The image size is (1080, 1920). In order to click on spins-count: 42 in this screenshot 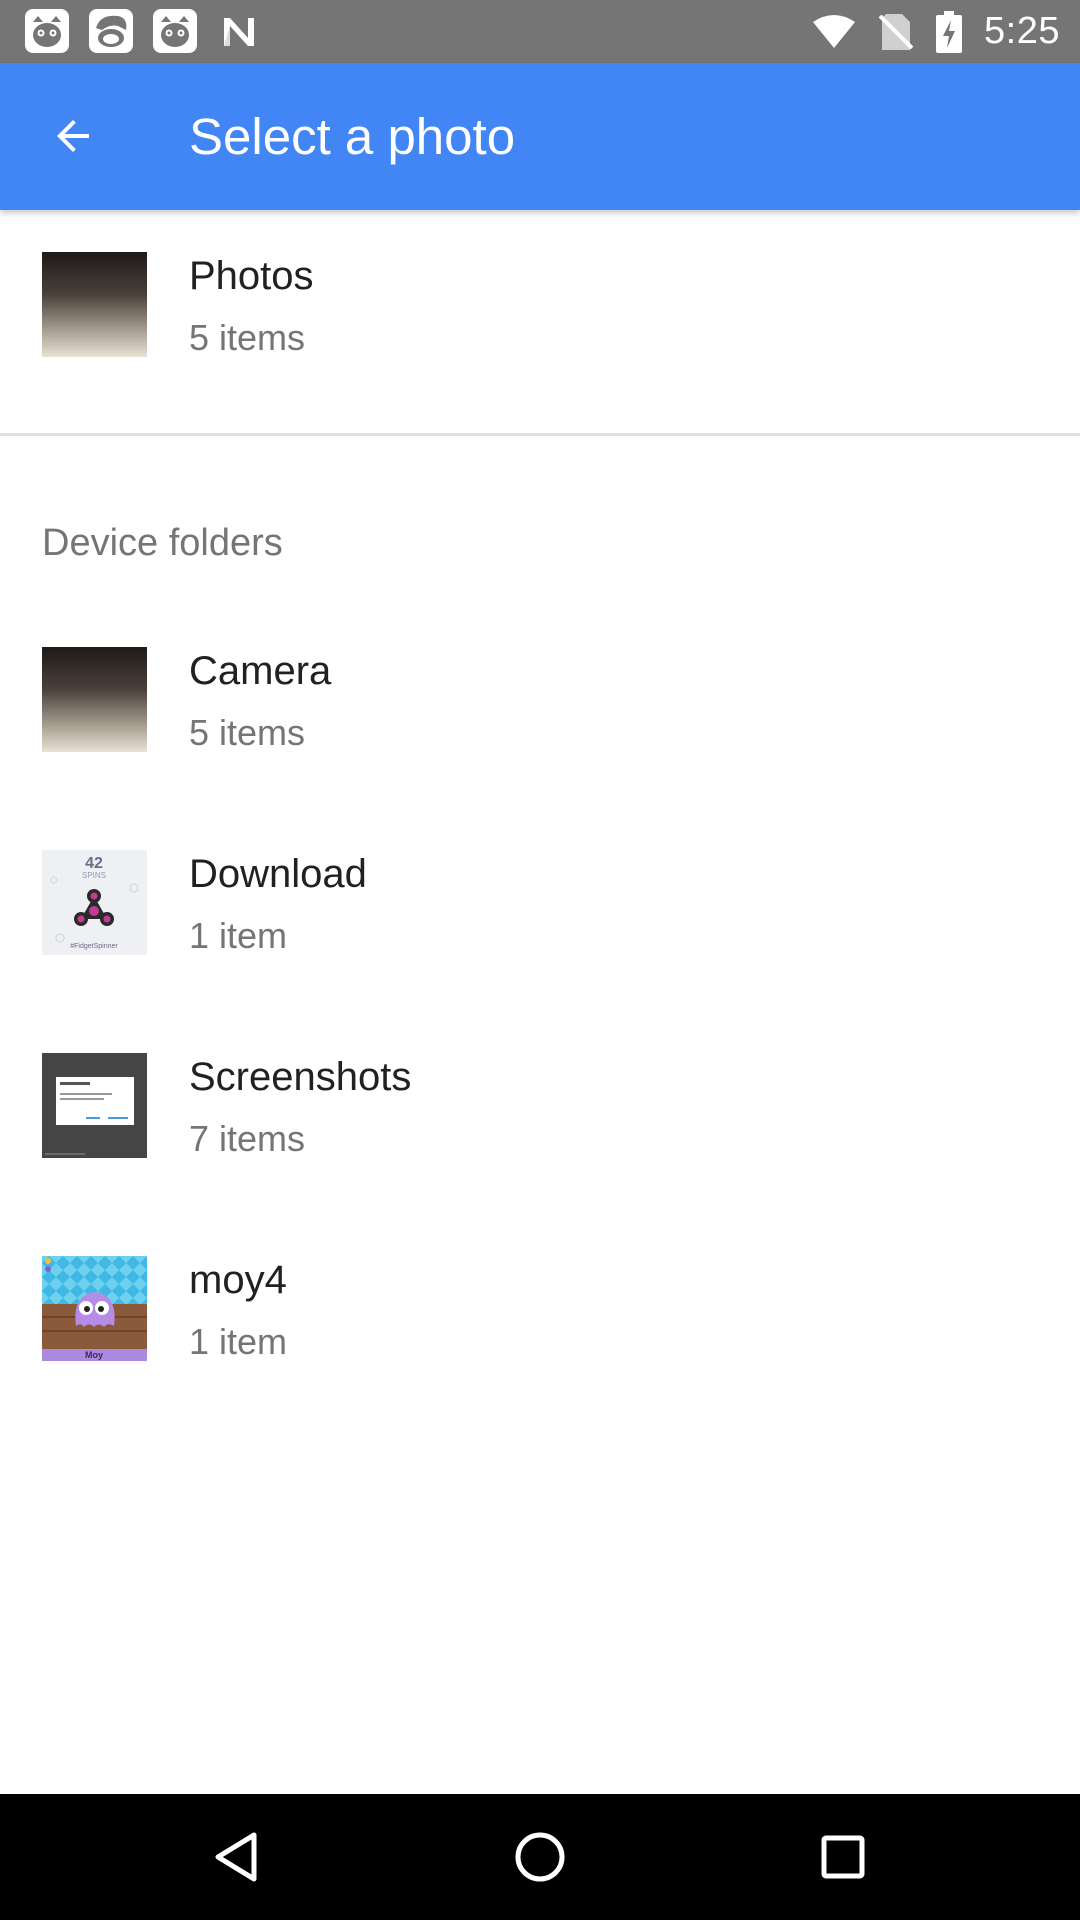, I will do `click(94, 863)`.